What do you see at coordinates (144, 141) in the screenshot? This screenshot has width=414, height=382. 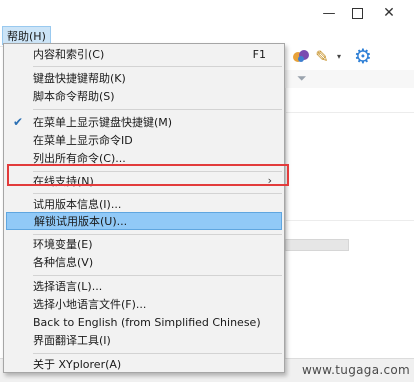 I see `menu-item-show-command-ids: 在菜单上显示命令ID` at bounding box center [144, 141].